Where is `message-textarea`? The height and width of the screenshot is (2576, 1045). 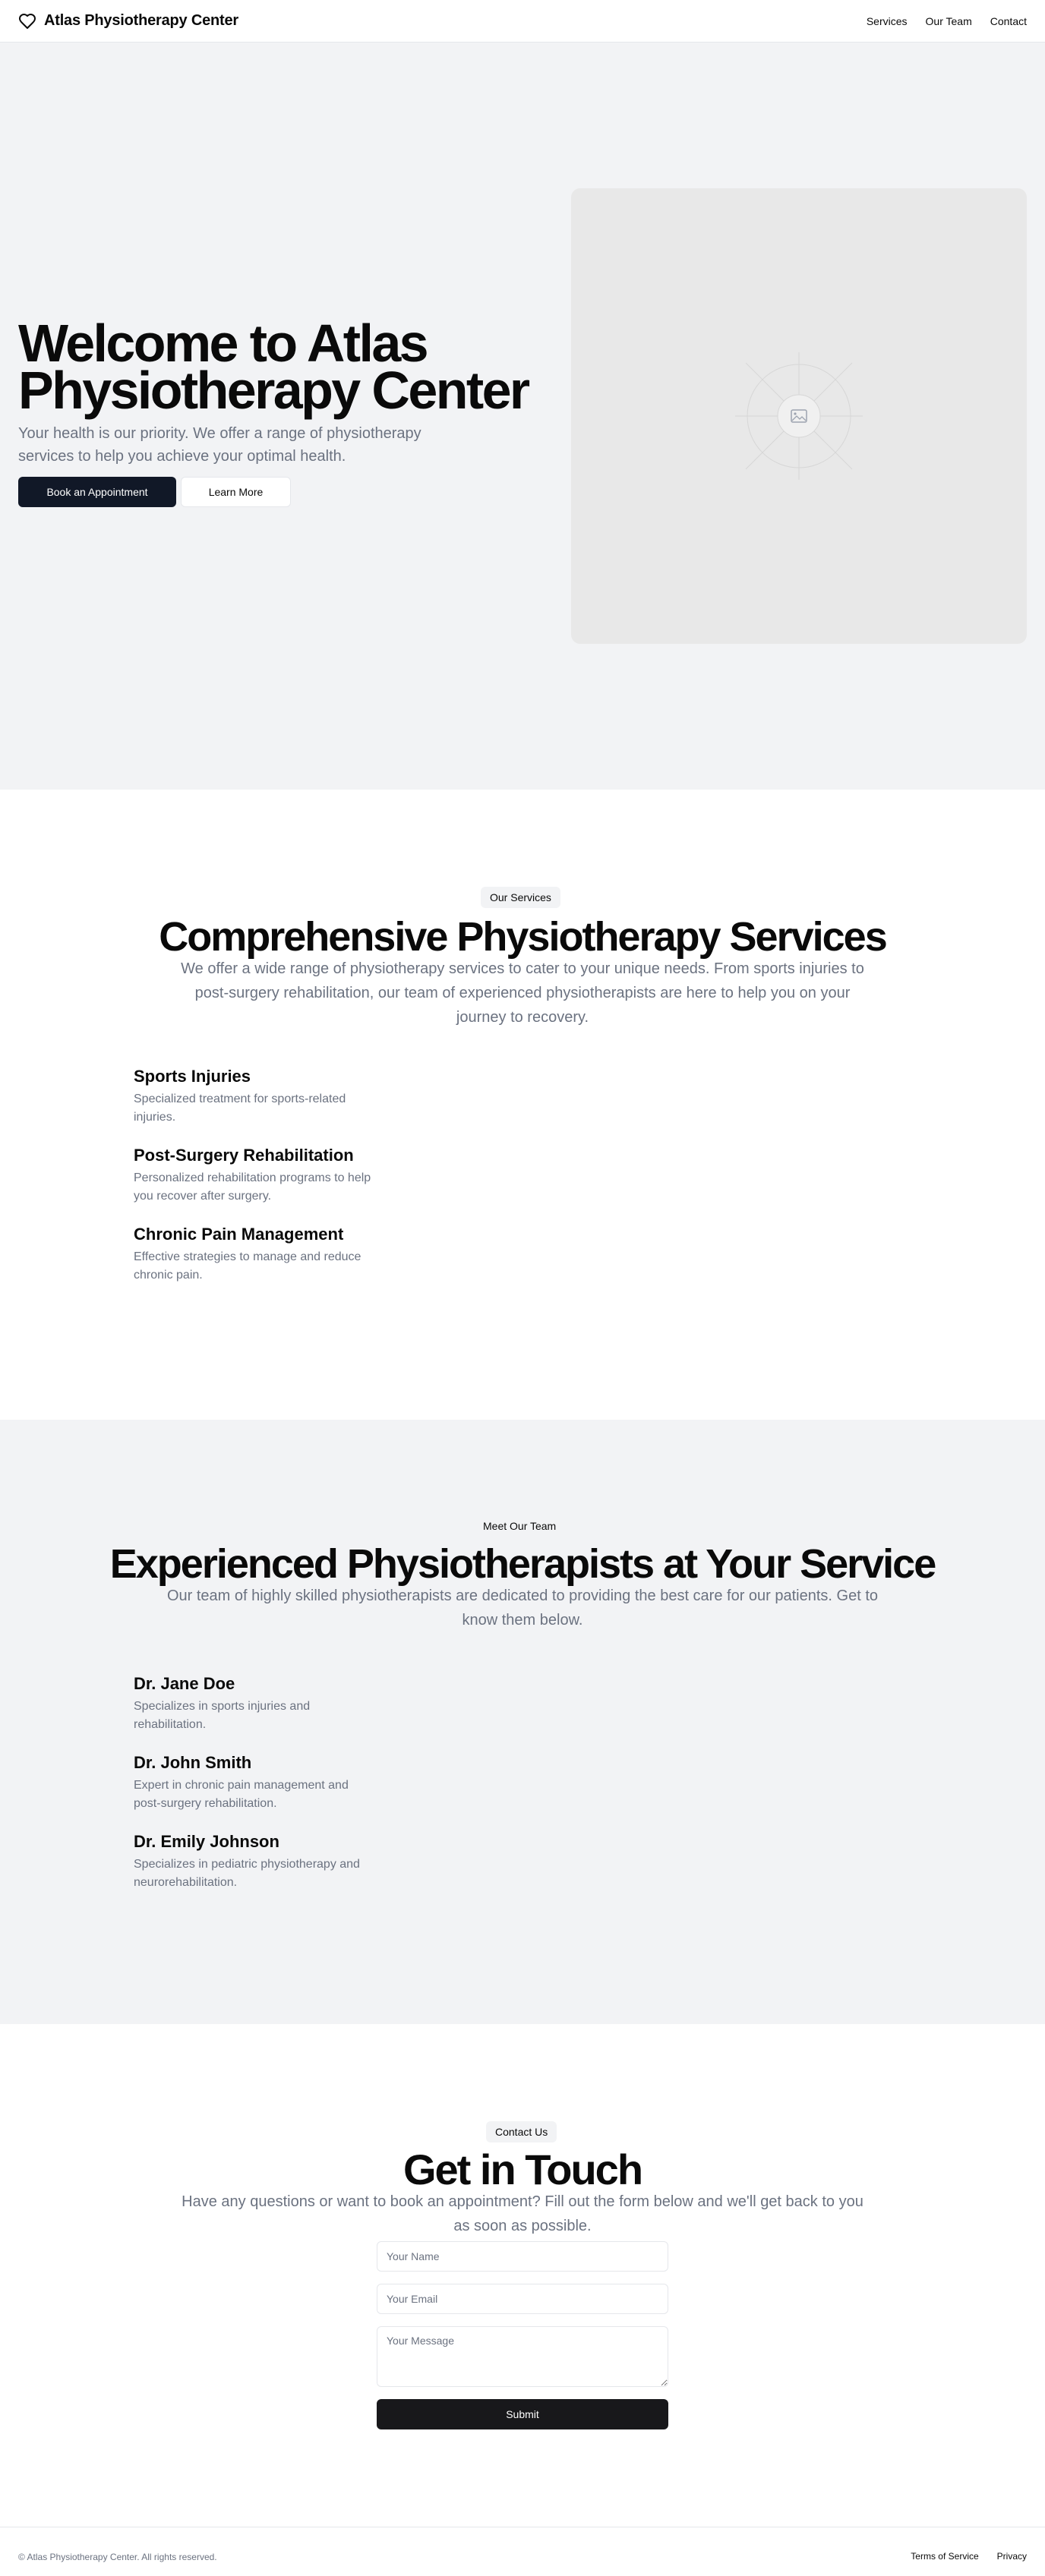
message-textarea is located at coordinates (522, 2356).